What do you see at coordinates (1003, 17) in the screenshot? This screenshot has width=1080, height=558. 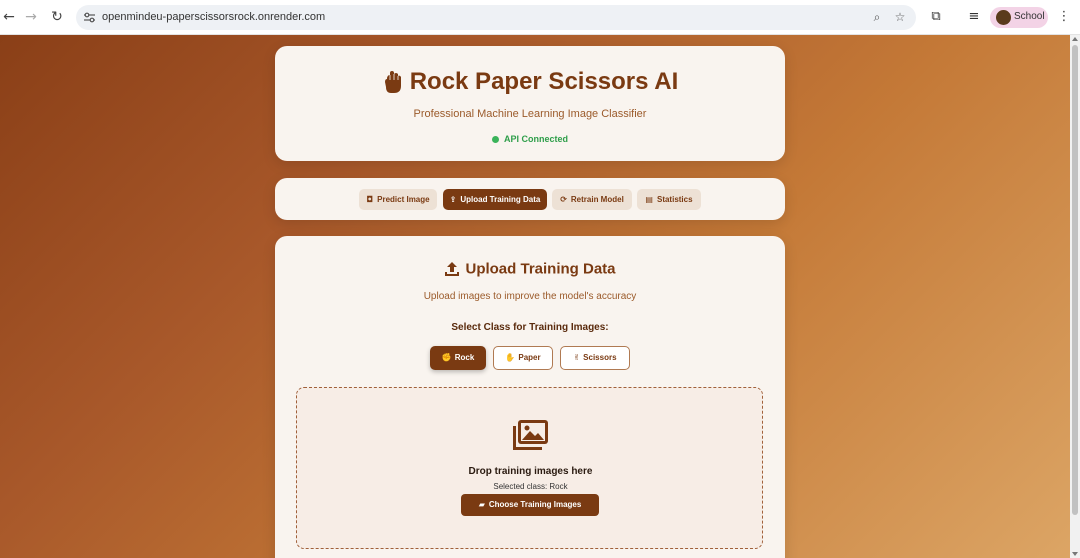 I see `avatar` at bounding box center [1003, 17].